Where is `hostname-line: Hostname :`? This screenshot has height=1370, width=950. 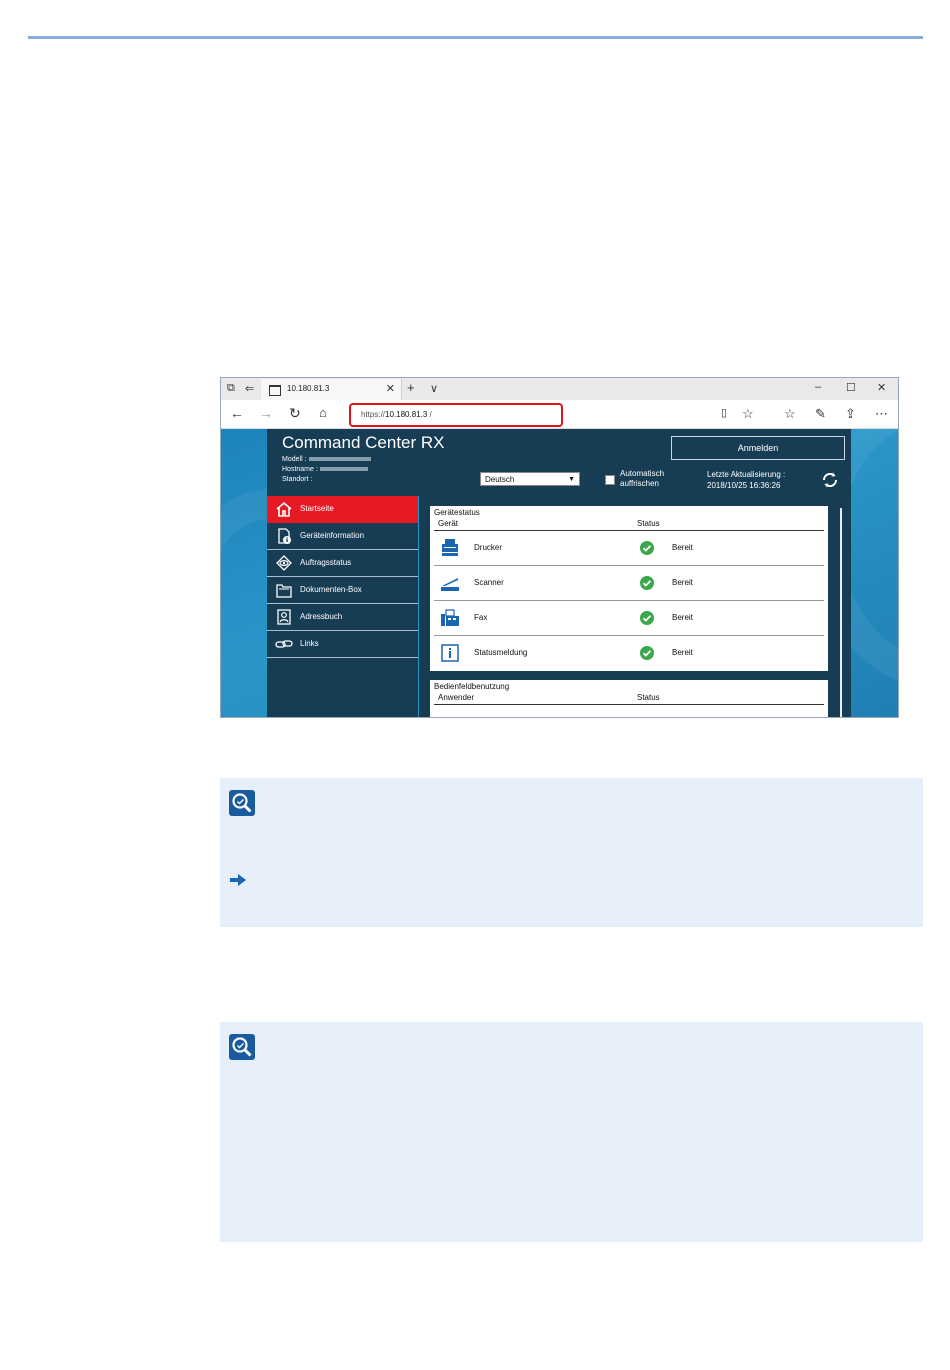
hostname-line: Hostname : is located at coordinates (325, 469).